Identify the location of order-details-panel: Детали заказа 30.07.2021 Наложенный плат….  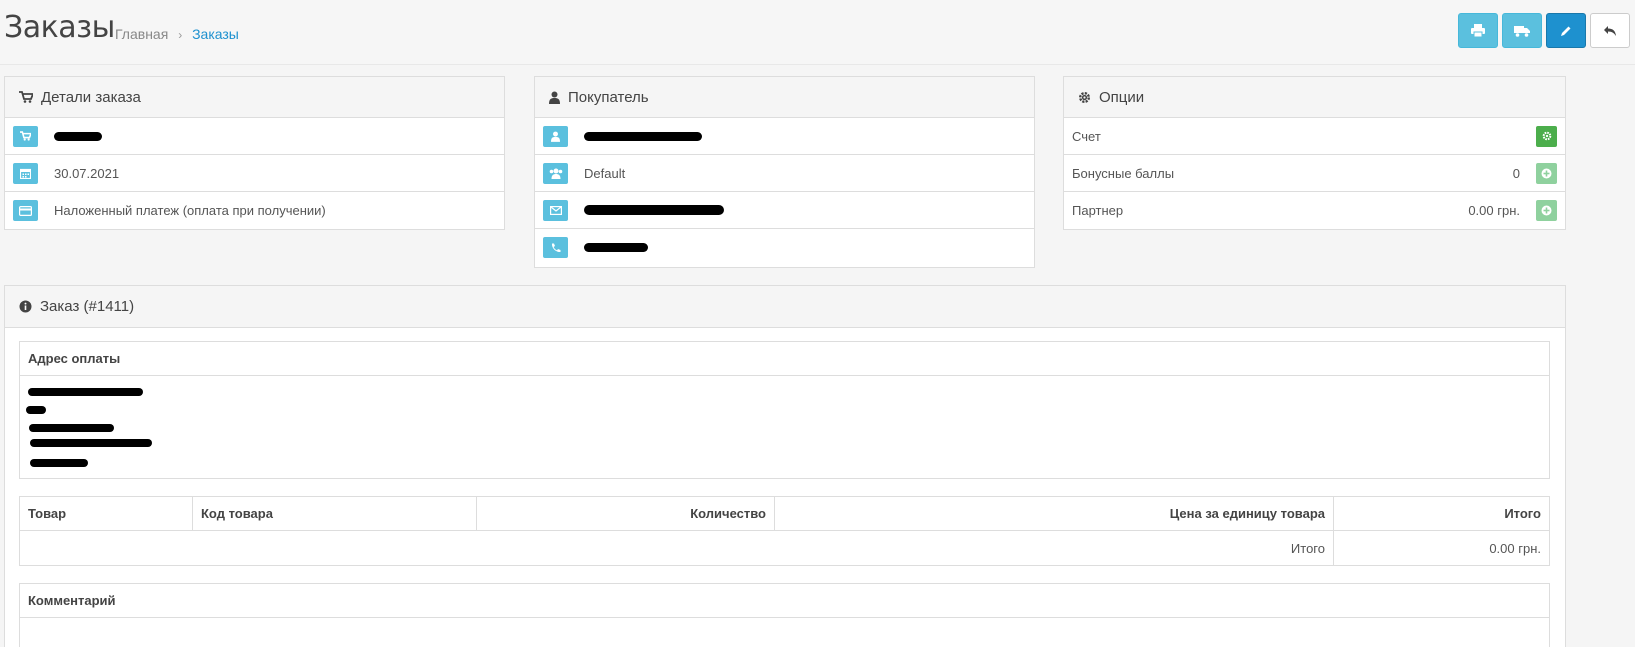
(254, 153).